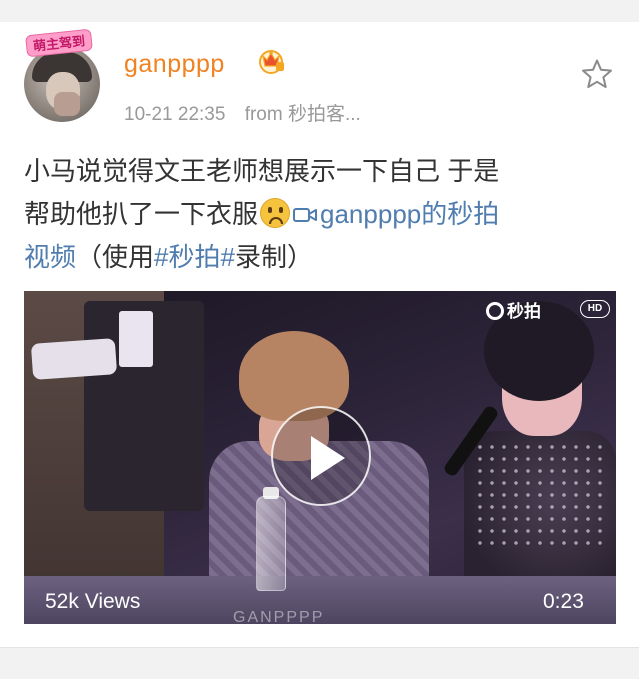 The image size is (639, 679). What do you see at coordinates (275, 213) in the screenshot?
I see `emoji-upside-down-face-icon` at bounding box center [275, 213].